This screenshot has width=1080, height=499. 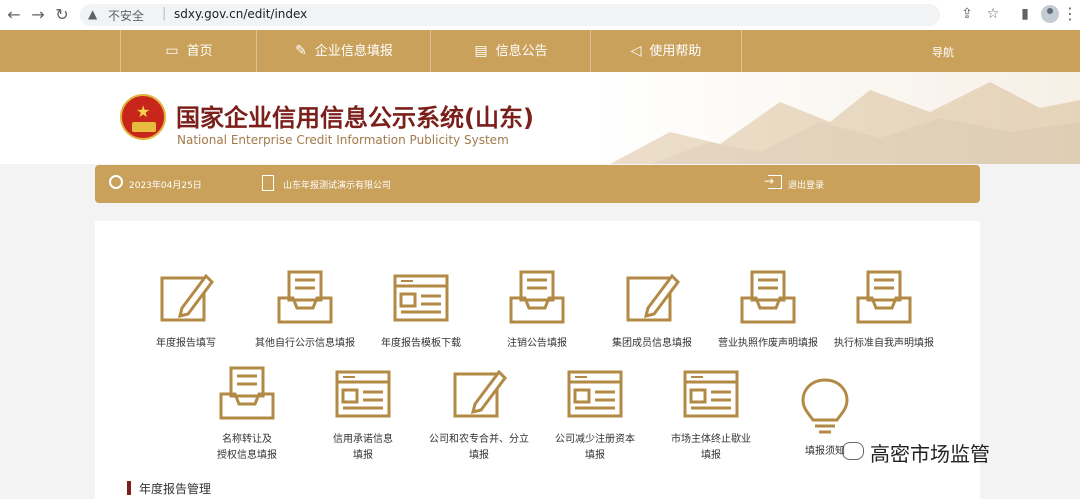 I want to click on nav-help: ◁ 使用帮助, so click(x=666, y=51).